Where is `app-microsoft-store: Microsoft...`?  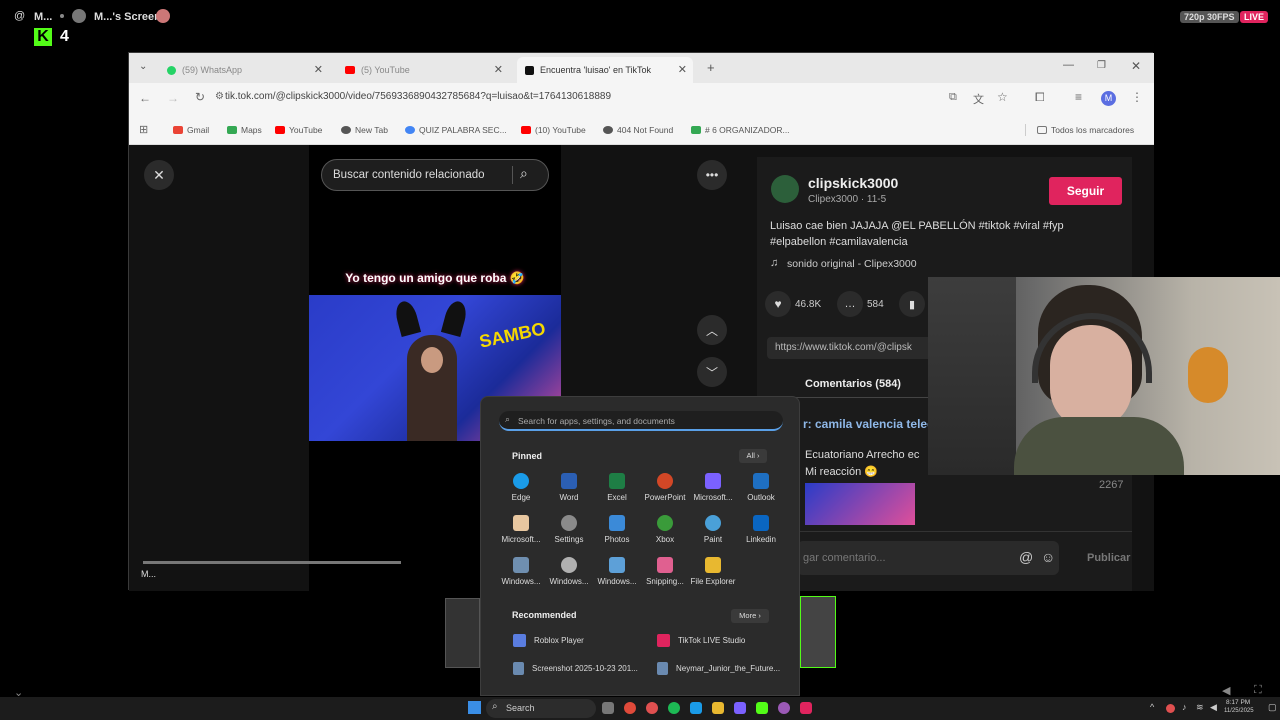
app-microsoft-store: Microsoft... is located at coordinates (521, 529).